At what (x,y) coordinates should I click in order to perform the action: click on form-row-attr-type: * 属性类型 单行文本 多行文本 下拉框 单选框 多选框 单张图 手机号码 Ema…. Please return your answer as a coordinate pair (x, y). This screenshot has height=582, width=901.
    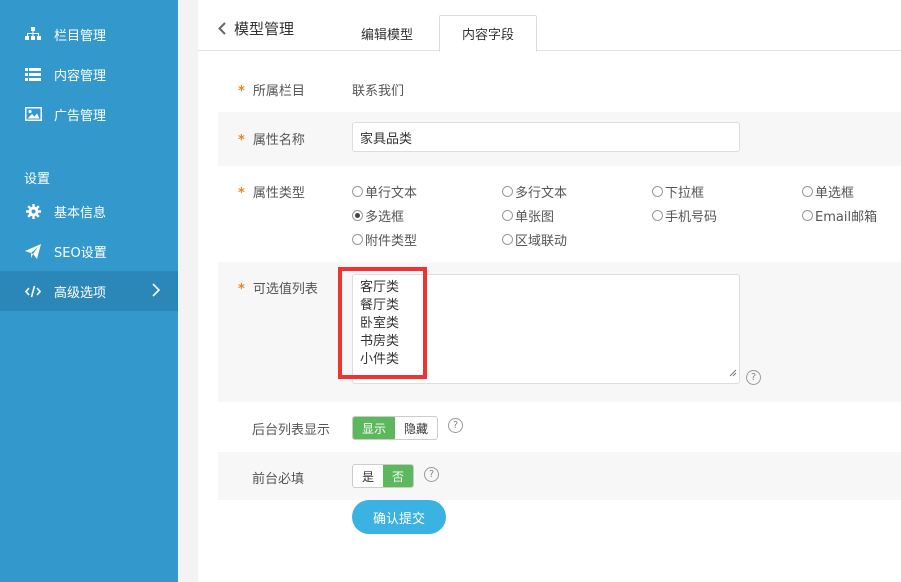
    Looking at the image, I should click on (559, 214).